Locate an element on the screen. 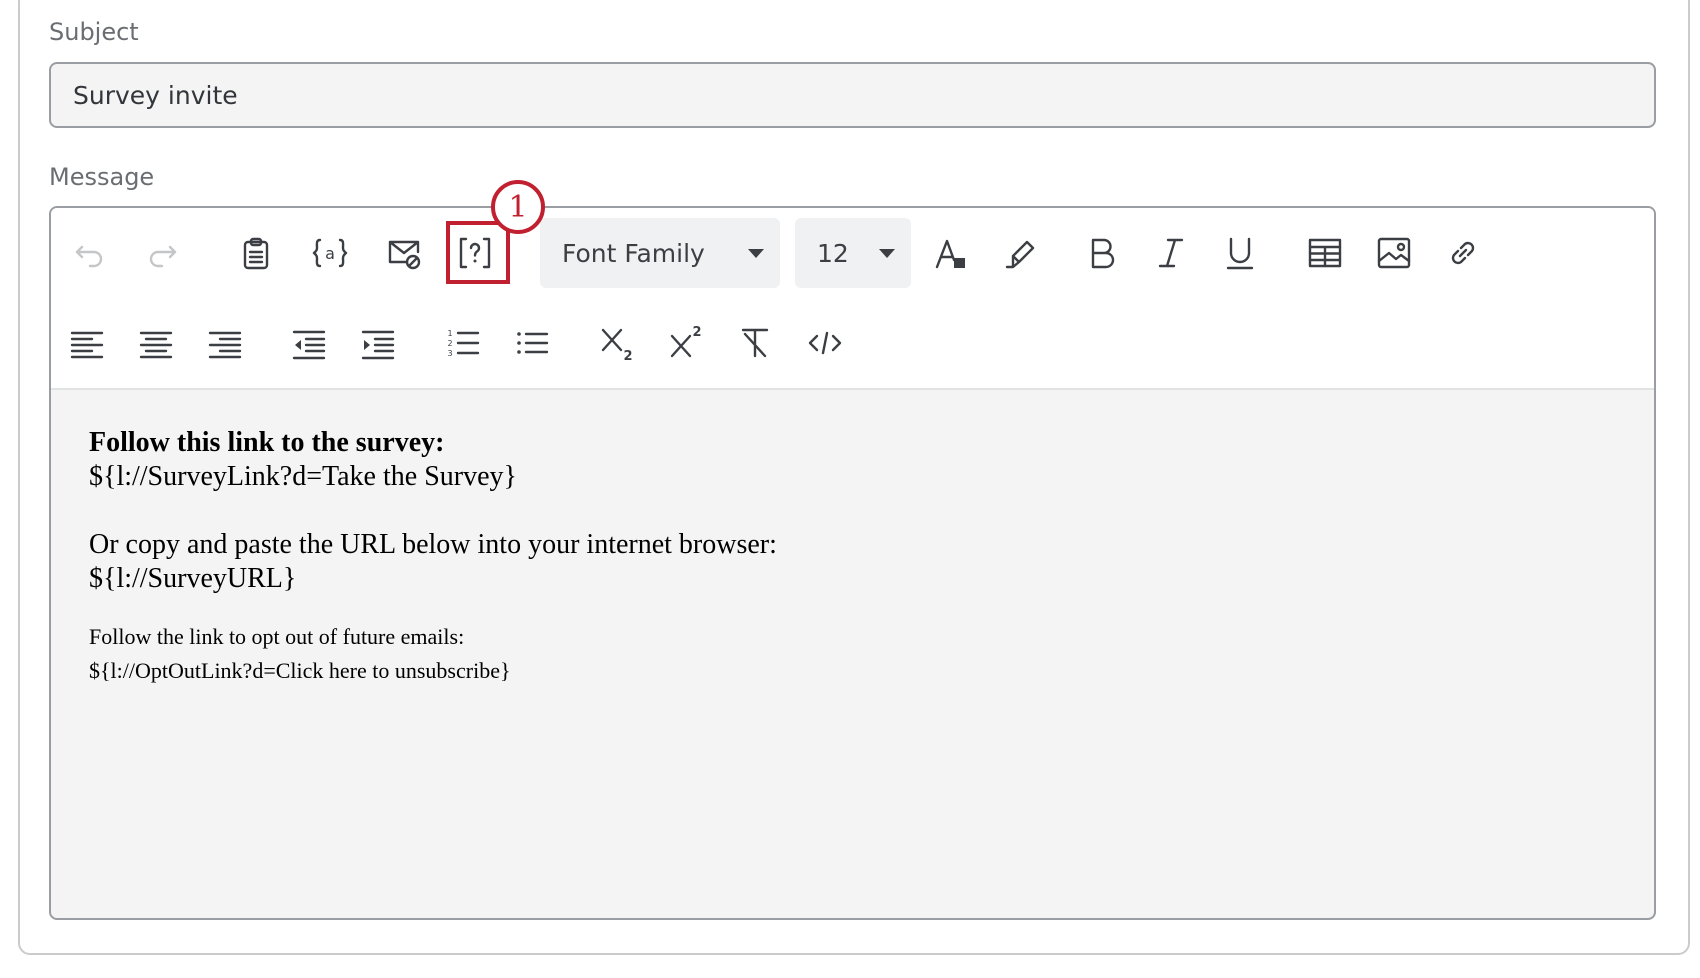 The width and height of the screenshot is (1700, 978). font-size-select: 12 is located at coordinates (853, 253).